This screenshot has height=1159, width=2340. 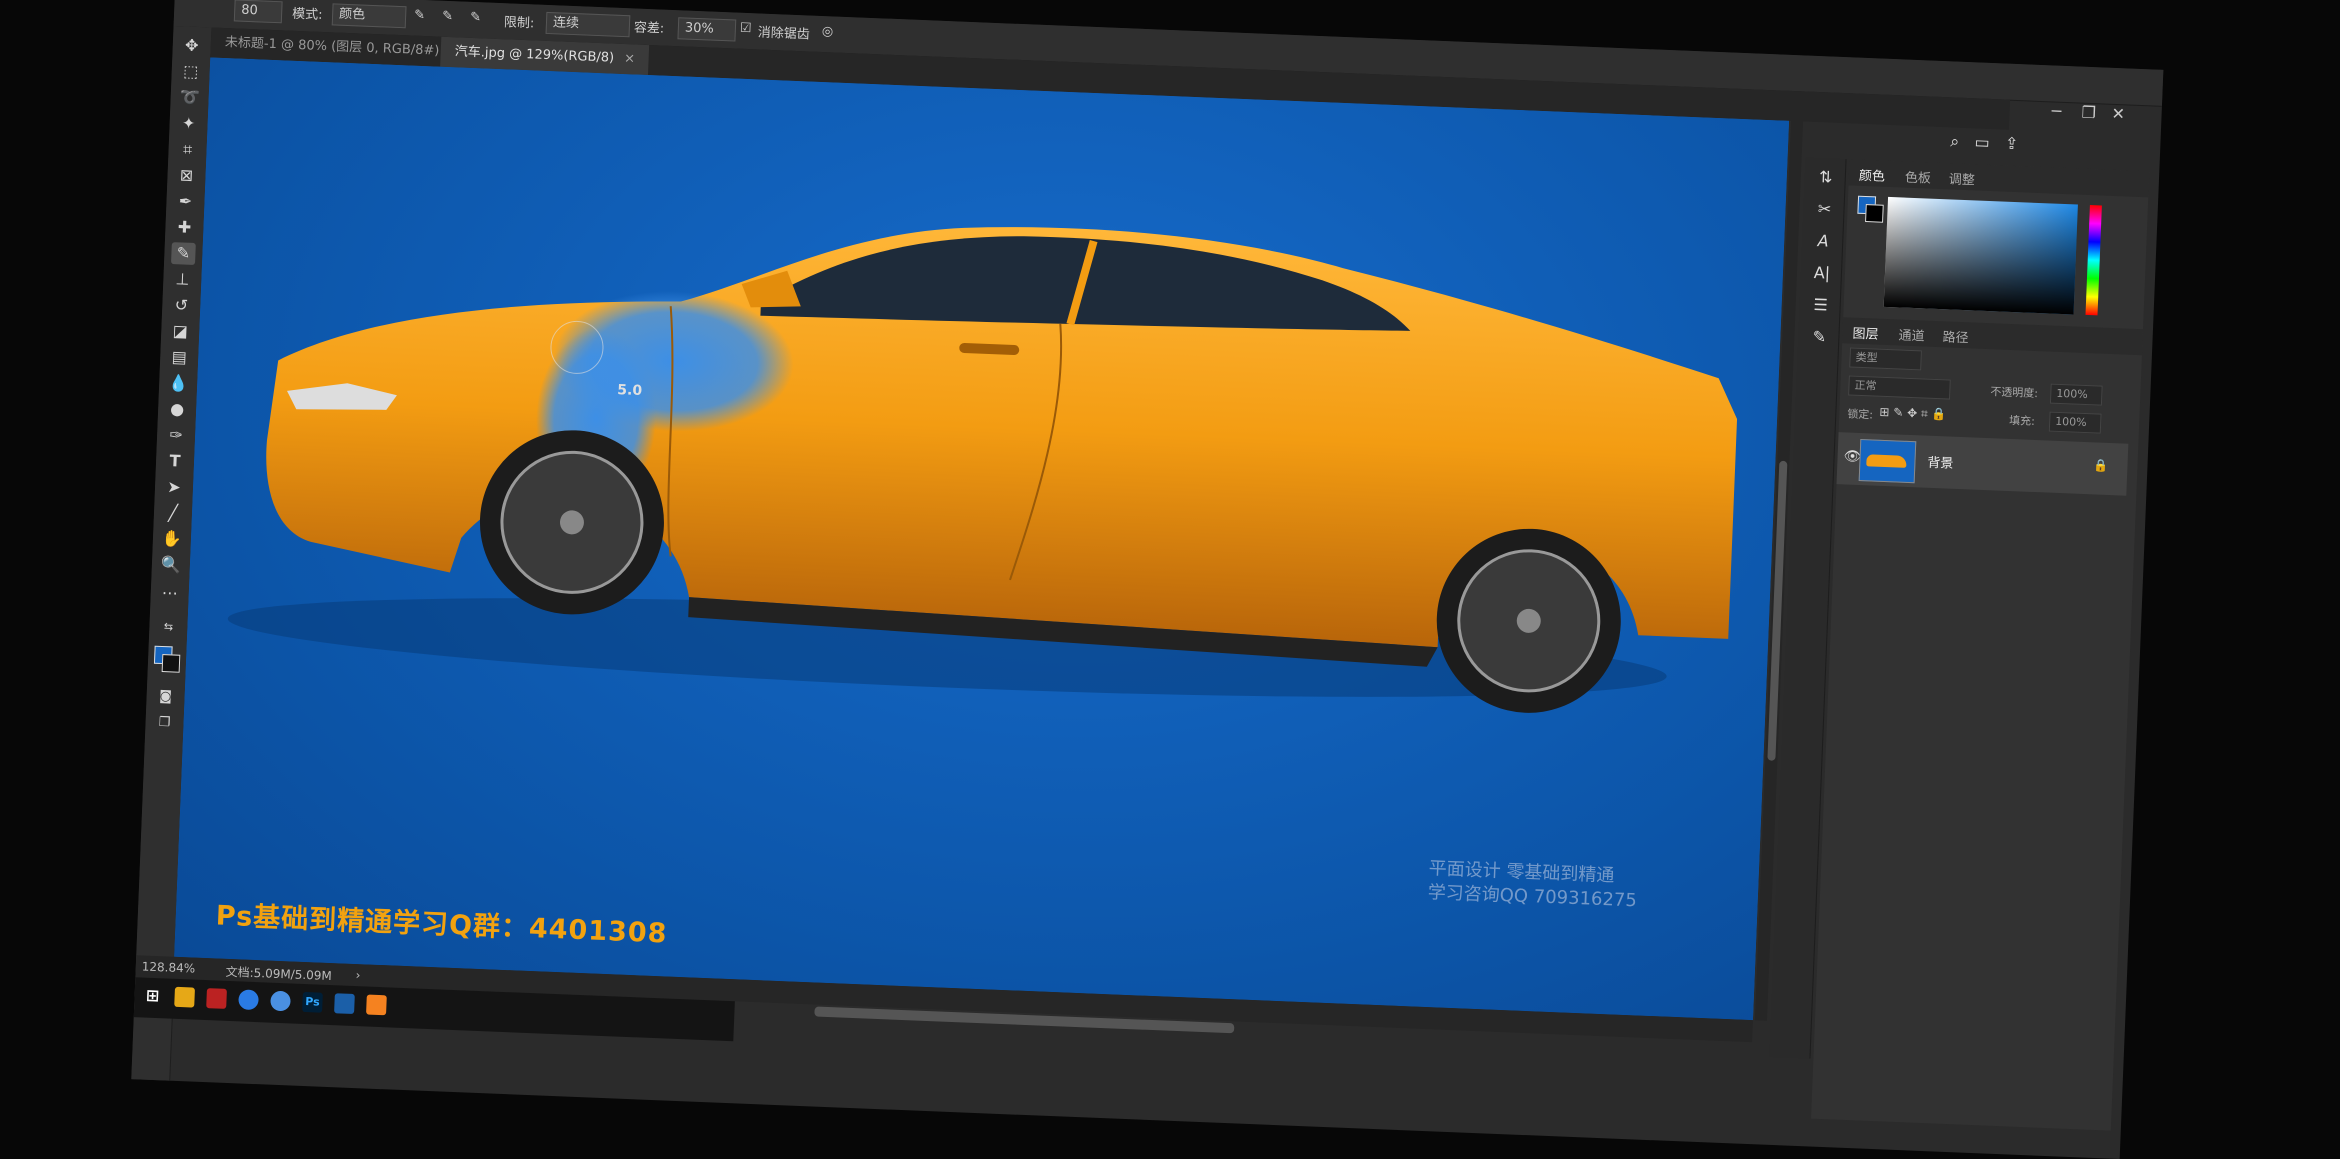 What do you see at coordinates (1999, 178) in the screenshot?
I see `color-panel-tabs: 颜色 色板 调整` at bounding box center [1999, 178].